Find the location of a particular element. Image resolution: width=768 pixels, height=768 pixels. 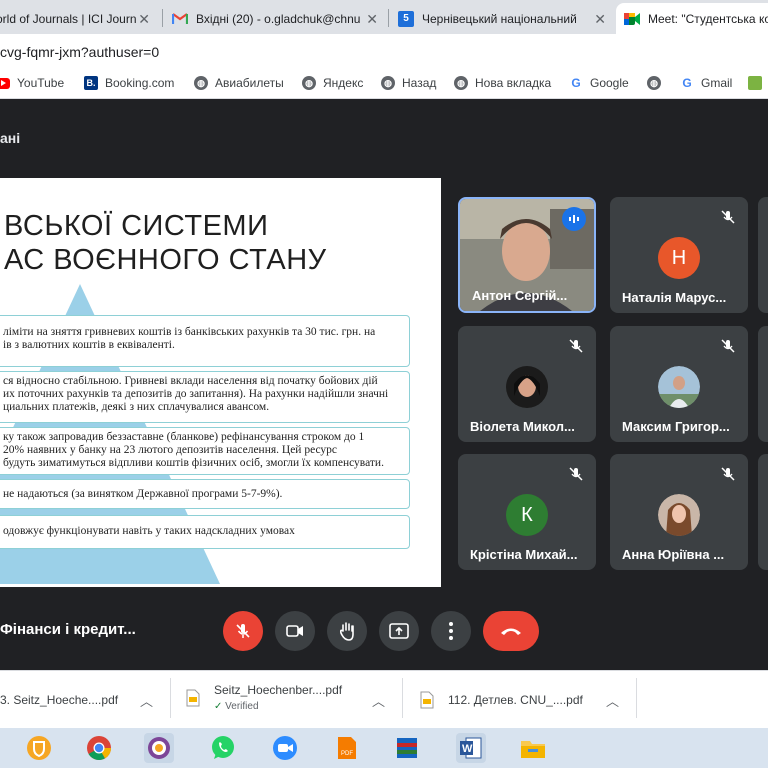

tab-title: Вхідні (20) - o.gladchuk@chnu is located at coordinates (278, 18).